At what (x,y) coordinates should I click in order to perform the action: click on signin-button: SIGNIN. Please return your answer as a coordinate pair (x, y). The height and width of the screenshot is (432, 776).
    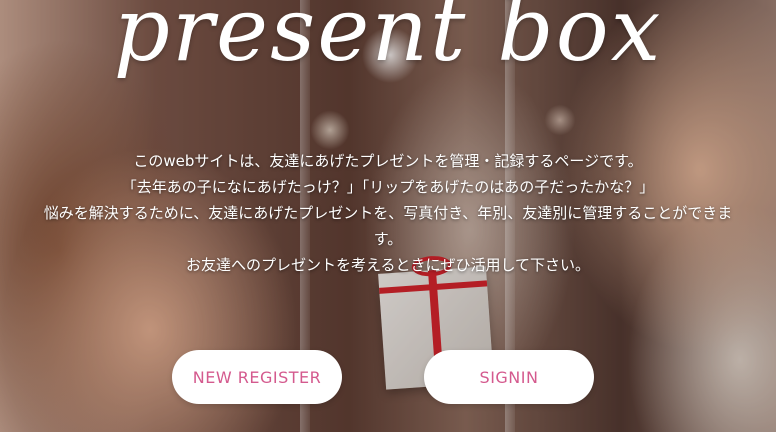
    Looking at the image, I should click on (509, 377).